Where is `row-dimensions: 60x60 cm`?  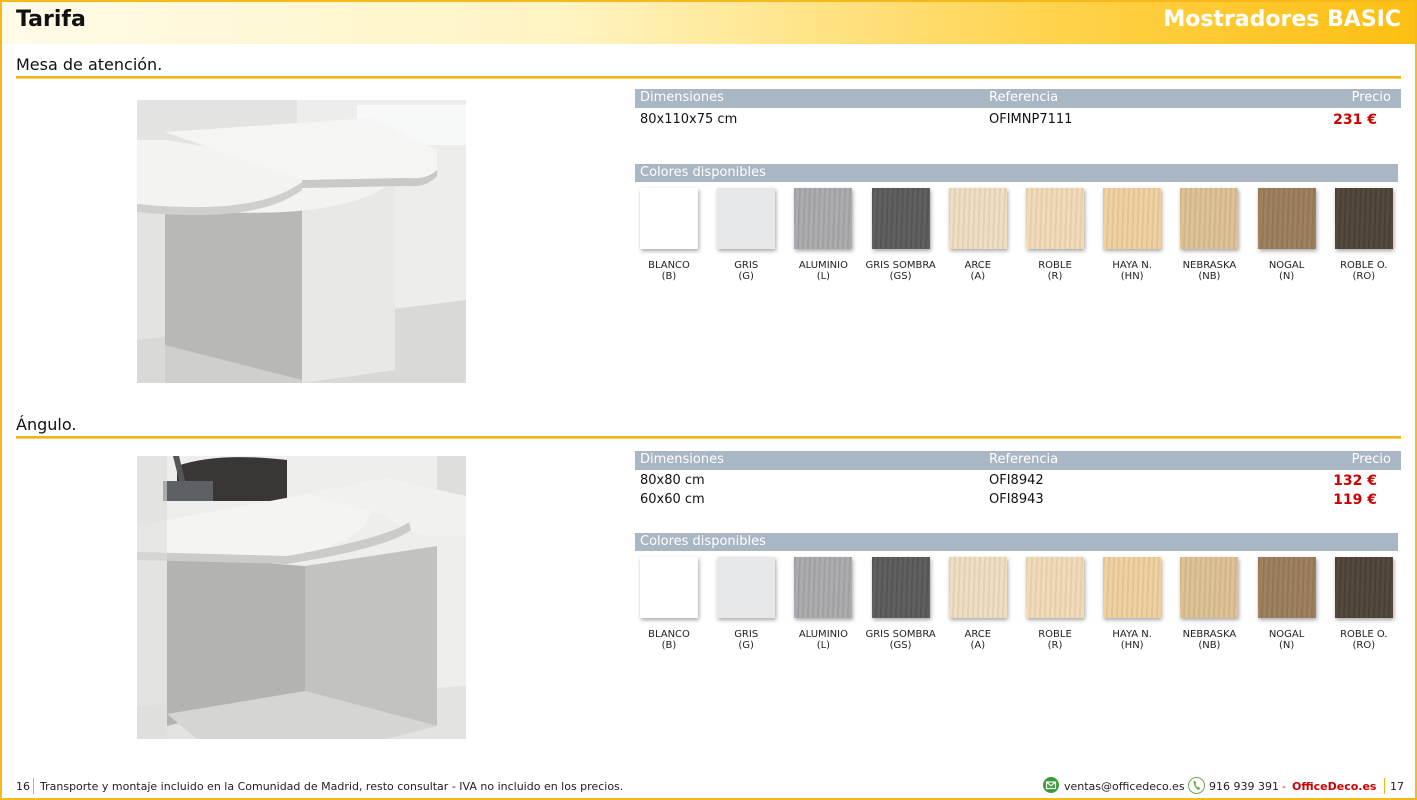
row-dimensions: 60x60 cm is located at coordinates (672, 499).